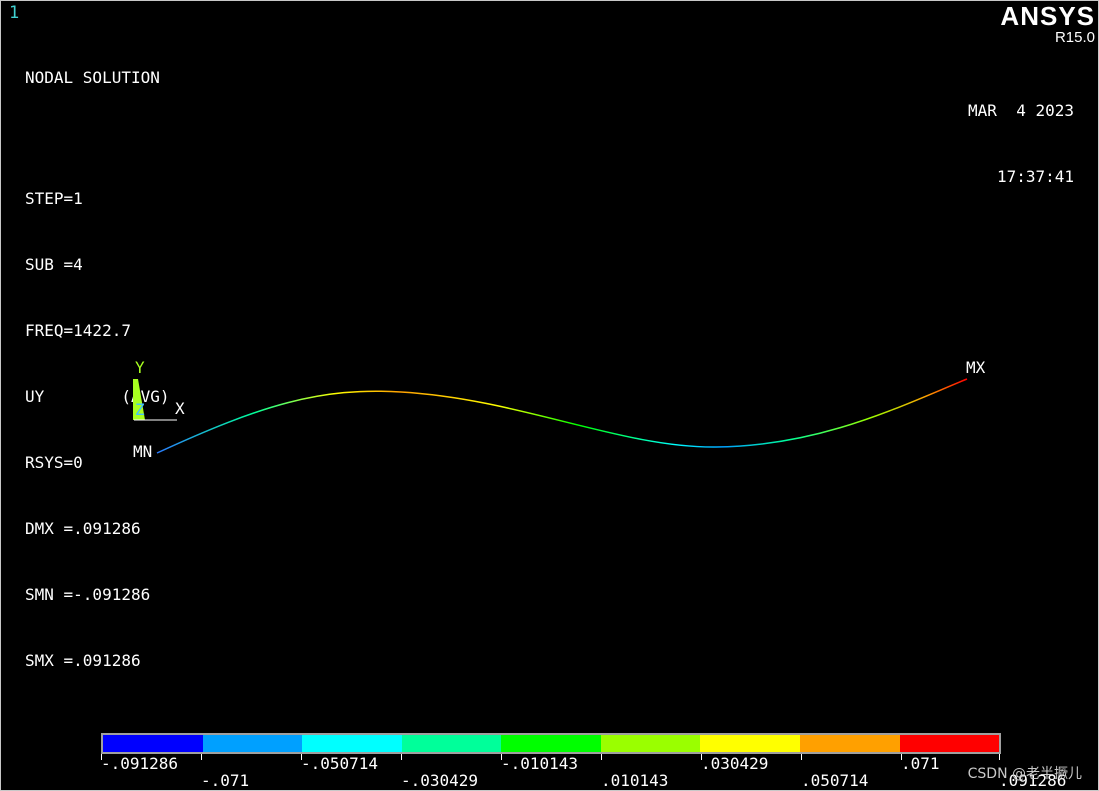 Image resolution: width=1099 pixels, height=791 pixels. Describe the element at coordinates (142, 451) in the screenshot. I see `min-marker-label: MN` at that location.